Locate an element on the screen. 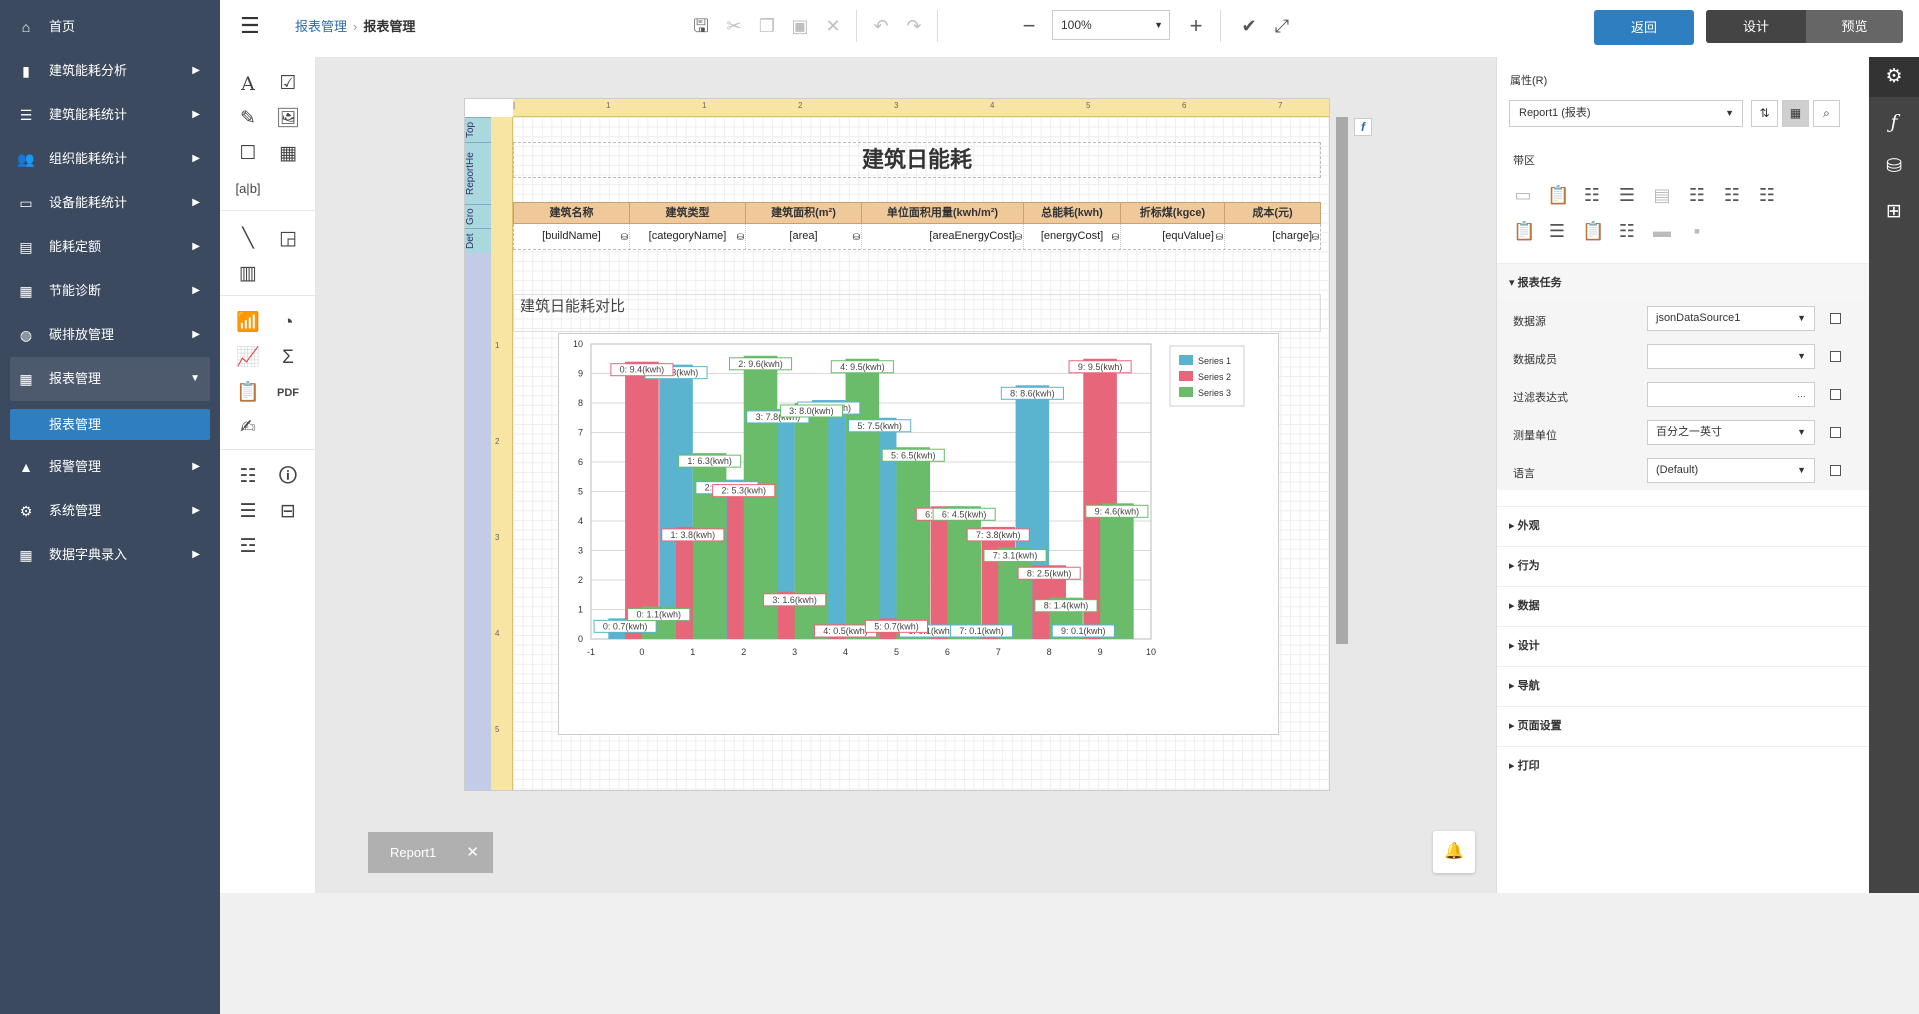  signature-tool-icon: ✍ is located at coordinates (248, 428).